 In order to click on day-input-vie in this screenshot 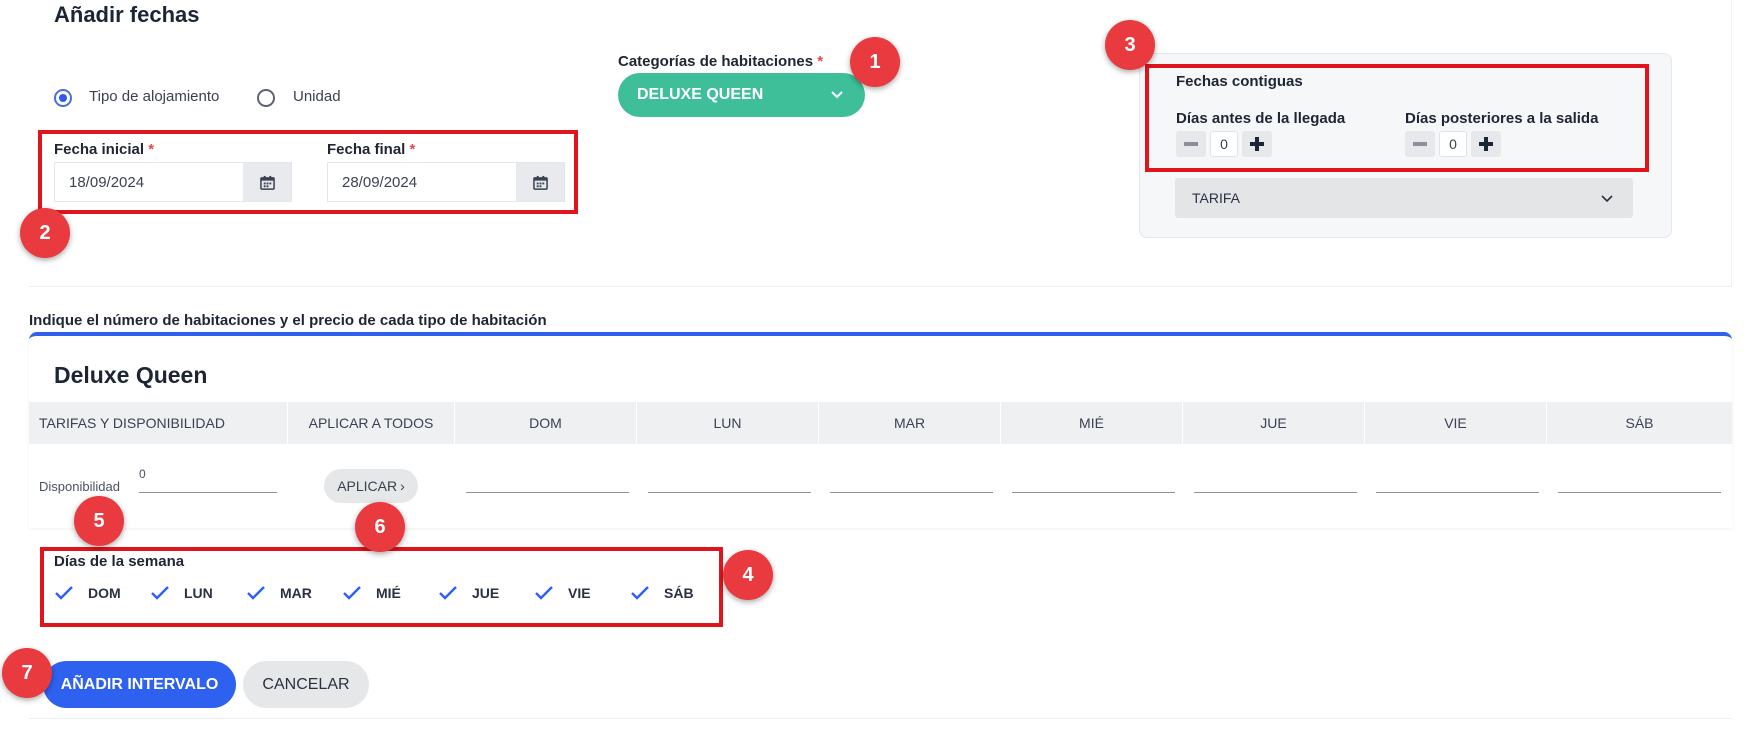, I will do `click(1457, 492)`.